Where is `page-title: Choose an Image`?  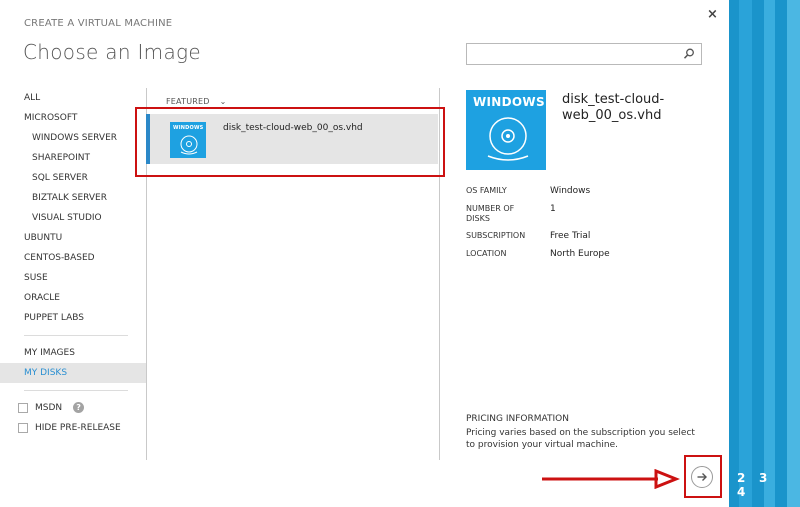 page-title: Choose an Image is located at coordinates (112, 52).